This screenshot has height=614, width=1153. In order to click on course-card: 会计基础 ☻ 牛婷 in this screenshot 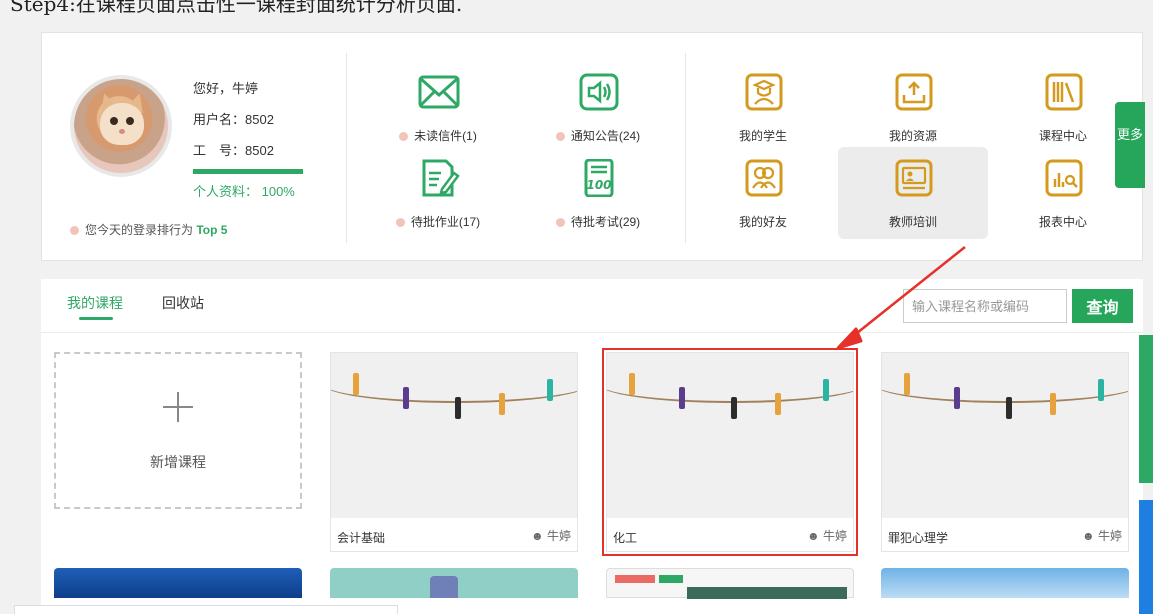, I will do `click(454, 452)`.